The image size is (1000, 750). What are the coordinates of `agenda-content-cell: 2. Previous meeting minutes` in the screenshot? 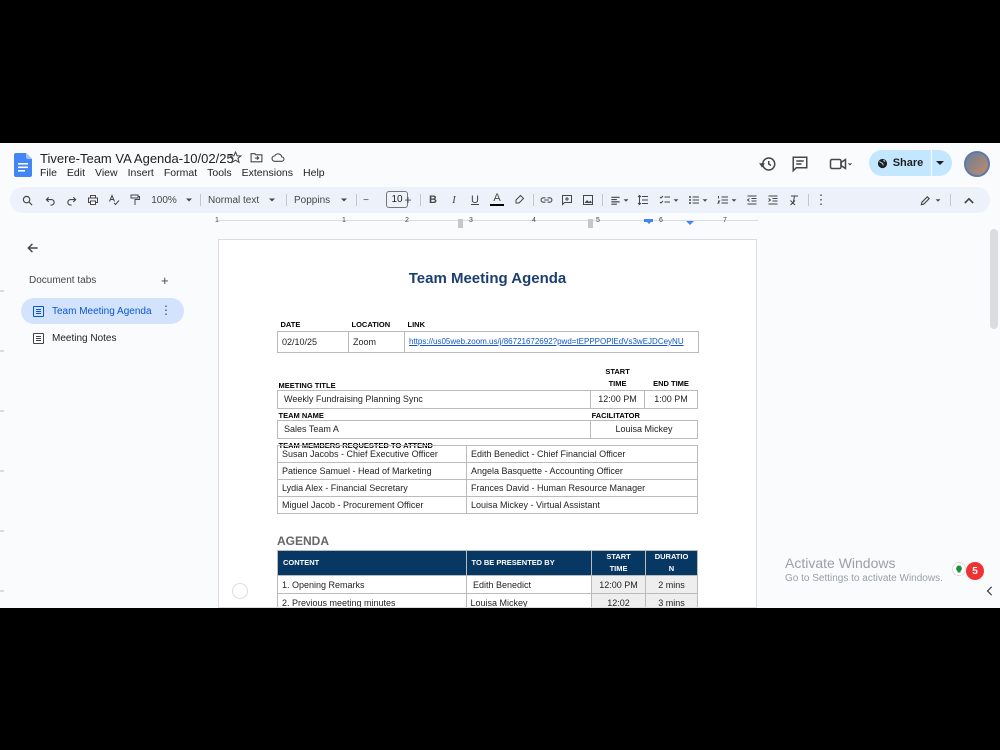 It's located at (372, 600).